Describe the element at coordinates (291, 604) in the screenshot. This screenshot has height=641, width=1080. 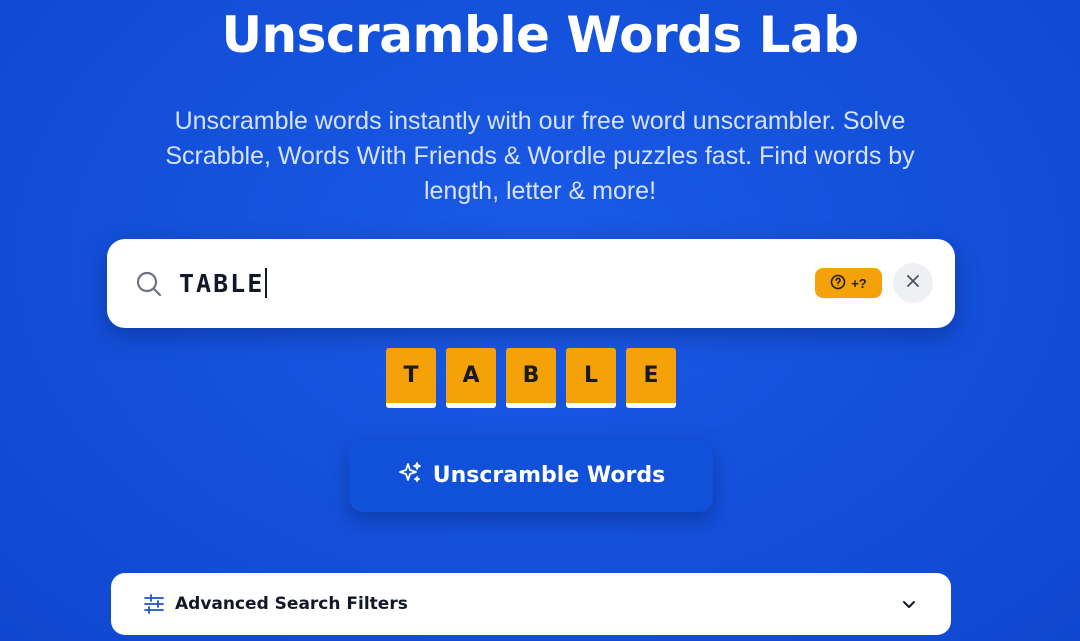
I see `advanced-filters-label: Advanced Search Filters` at that location.